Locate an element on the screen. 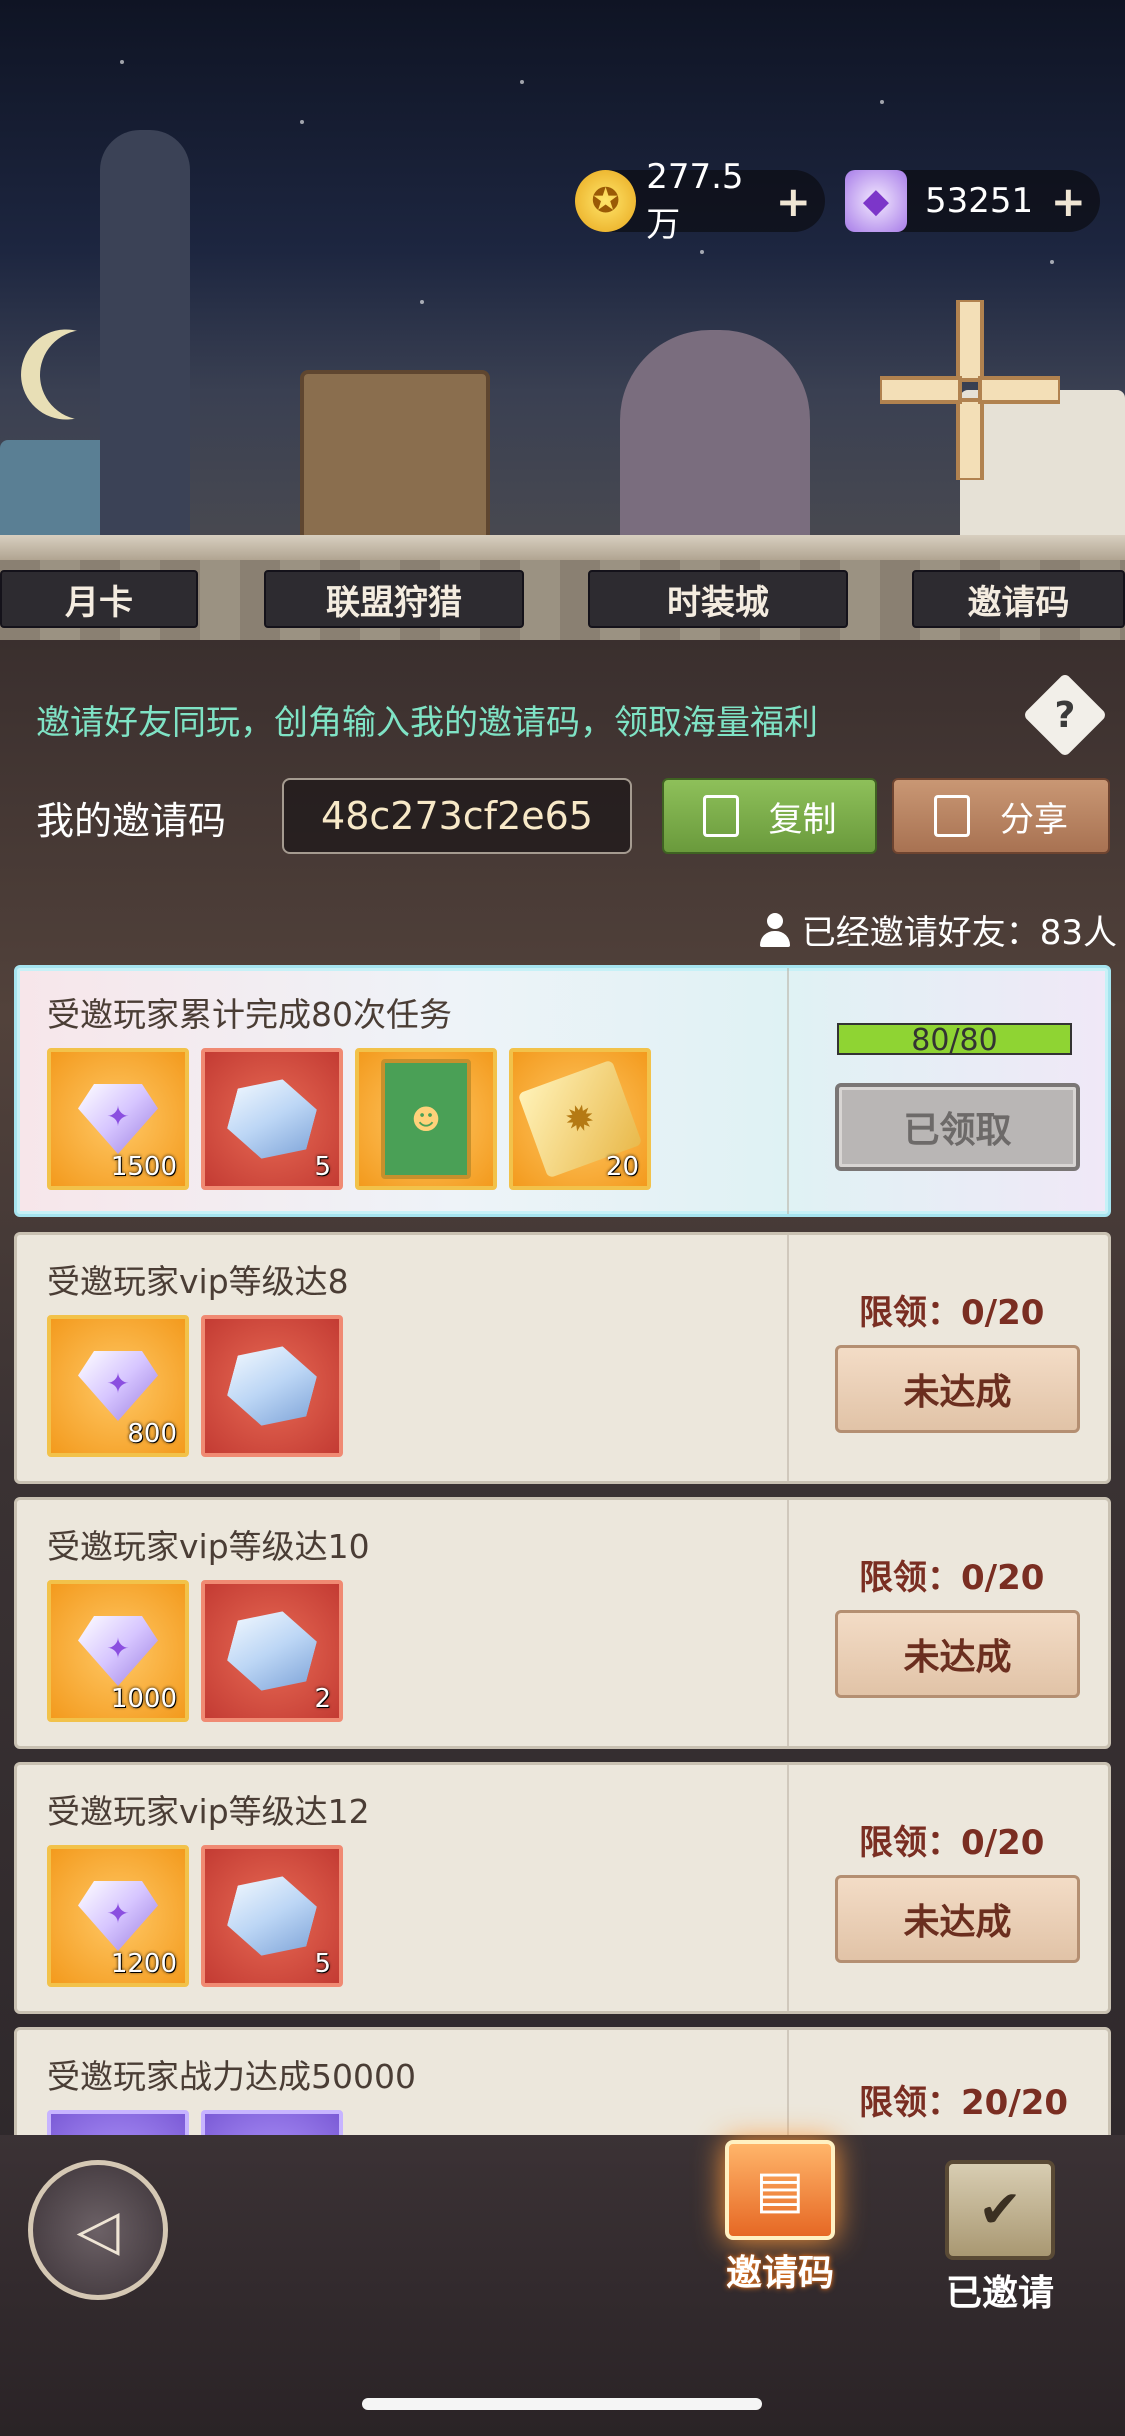 This screenshot has width=1125, height=2436. gem-currency: ◆ 53251 + is located at coordinates (972, 201).